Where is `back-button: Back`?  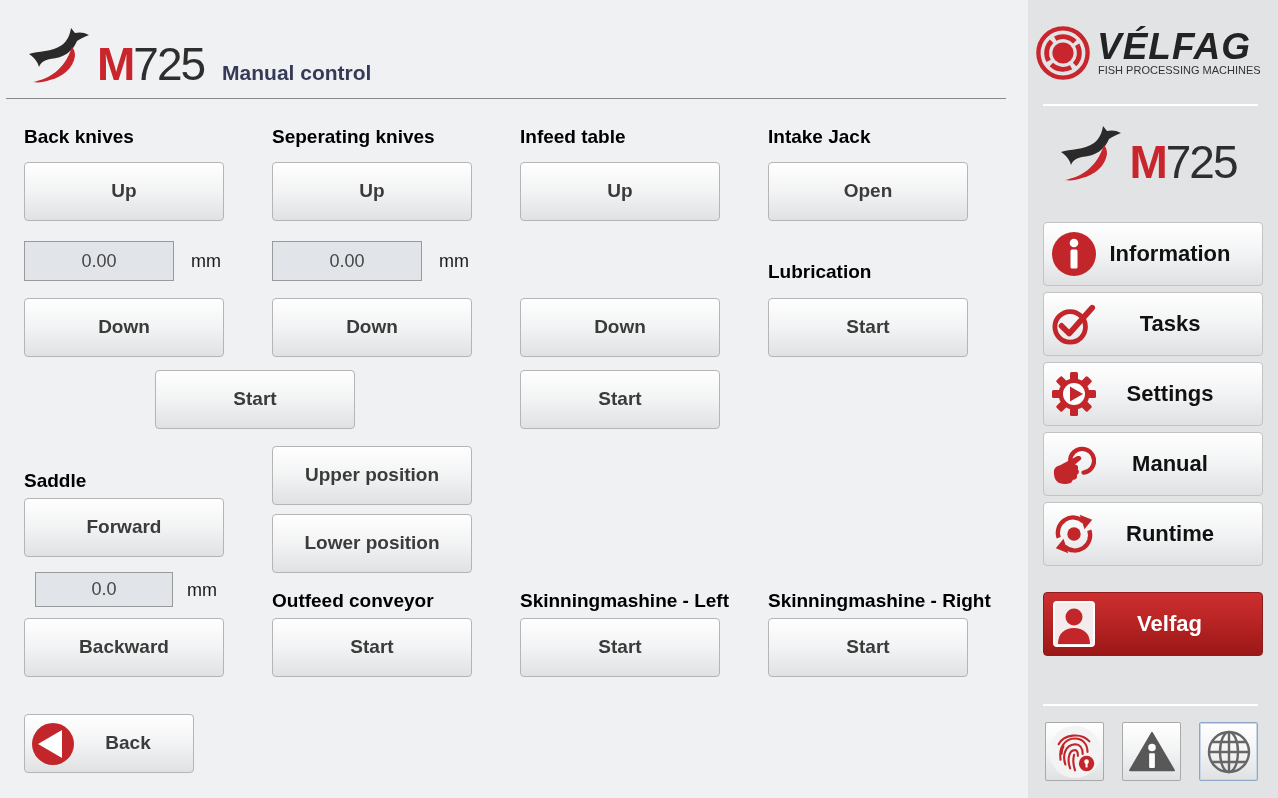 back-button: Back is located at coordinates (109, 743).